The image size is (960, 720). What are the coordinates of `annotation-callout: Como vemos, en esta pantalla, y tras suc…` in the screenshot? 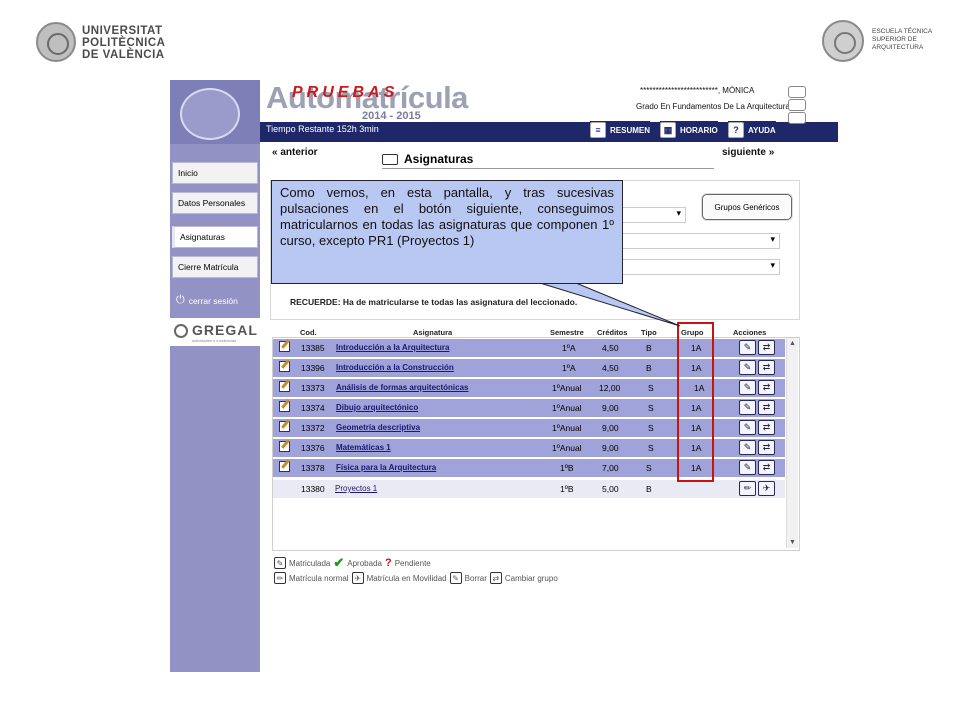 It's located at (447, 232).